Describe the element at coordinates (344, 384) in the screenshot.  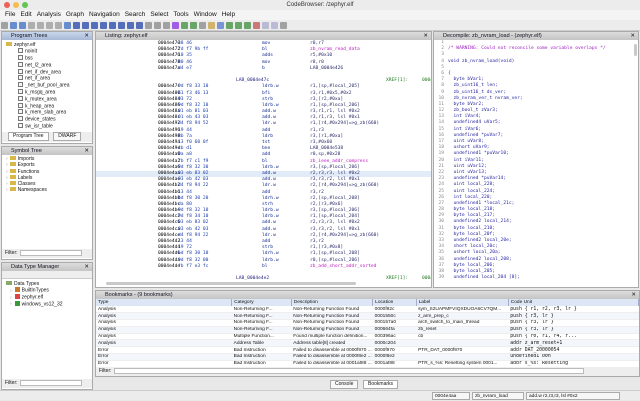
I see `tab-console: Console` at that location.